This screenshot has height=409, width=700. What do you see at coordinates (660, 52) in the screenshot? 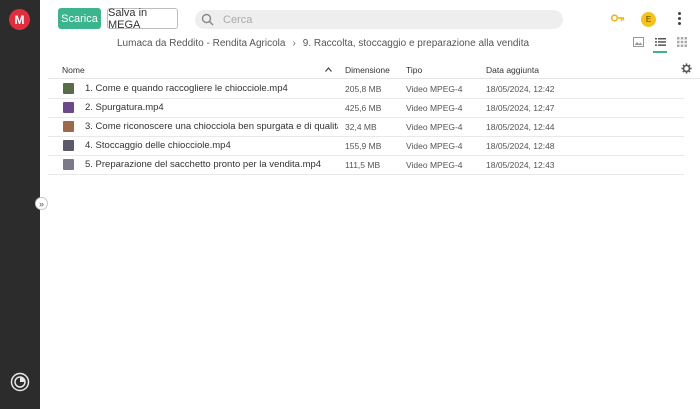
I see `active-view-indicator` at bounding box center [660, 52].